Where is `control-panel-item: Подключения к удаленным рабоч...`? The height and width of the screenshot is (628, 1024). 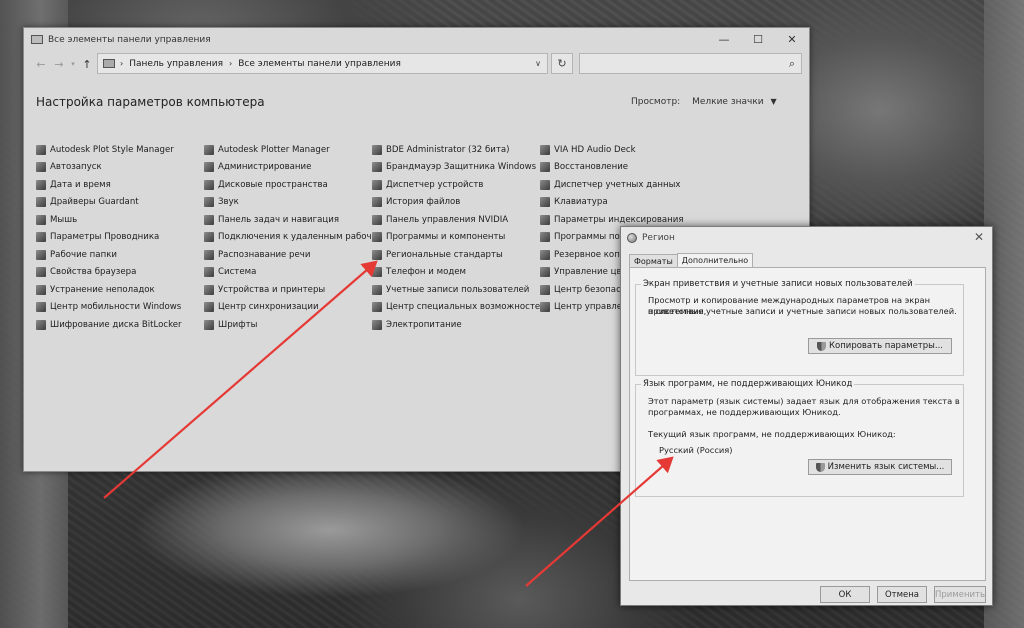 control-panel-item: Подключения к удаленным рабоч... is located at coordinates (288, 238).